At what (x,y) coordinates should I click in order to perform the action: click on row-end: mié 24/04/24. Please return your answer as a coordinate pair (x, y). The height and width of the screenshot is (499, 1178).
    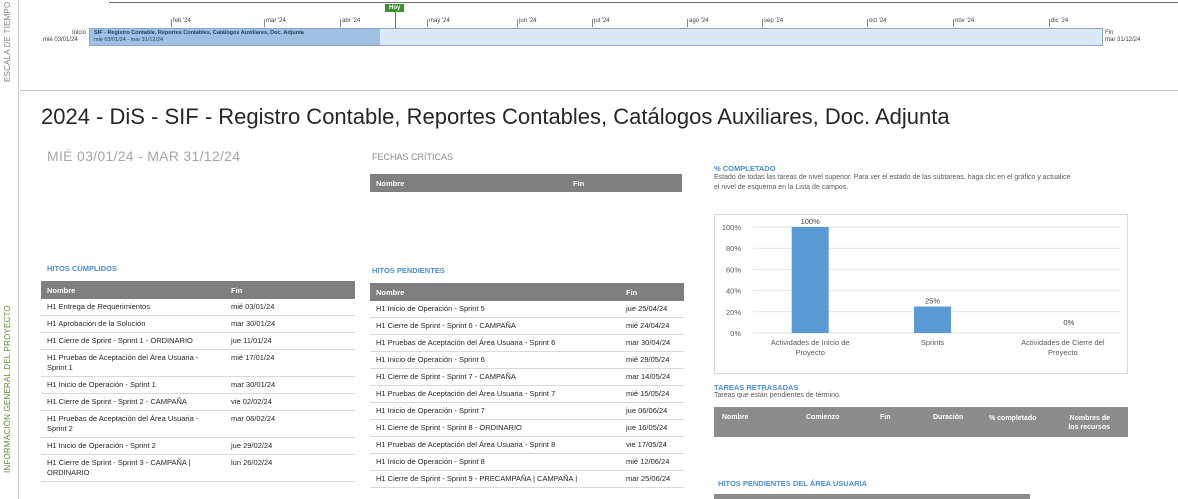
    Looking at the image, I should click on (652, 326).